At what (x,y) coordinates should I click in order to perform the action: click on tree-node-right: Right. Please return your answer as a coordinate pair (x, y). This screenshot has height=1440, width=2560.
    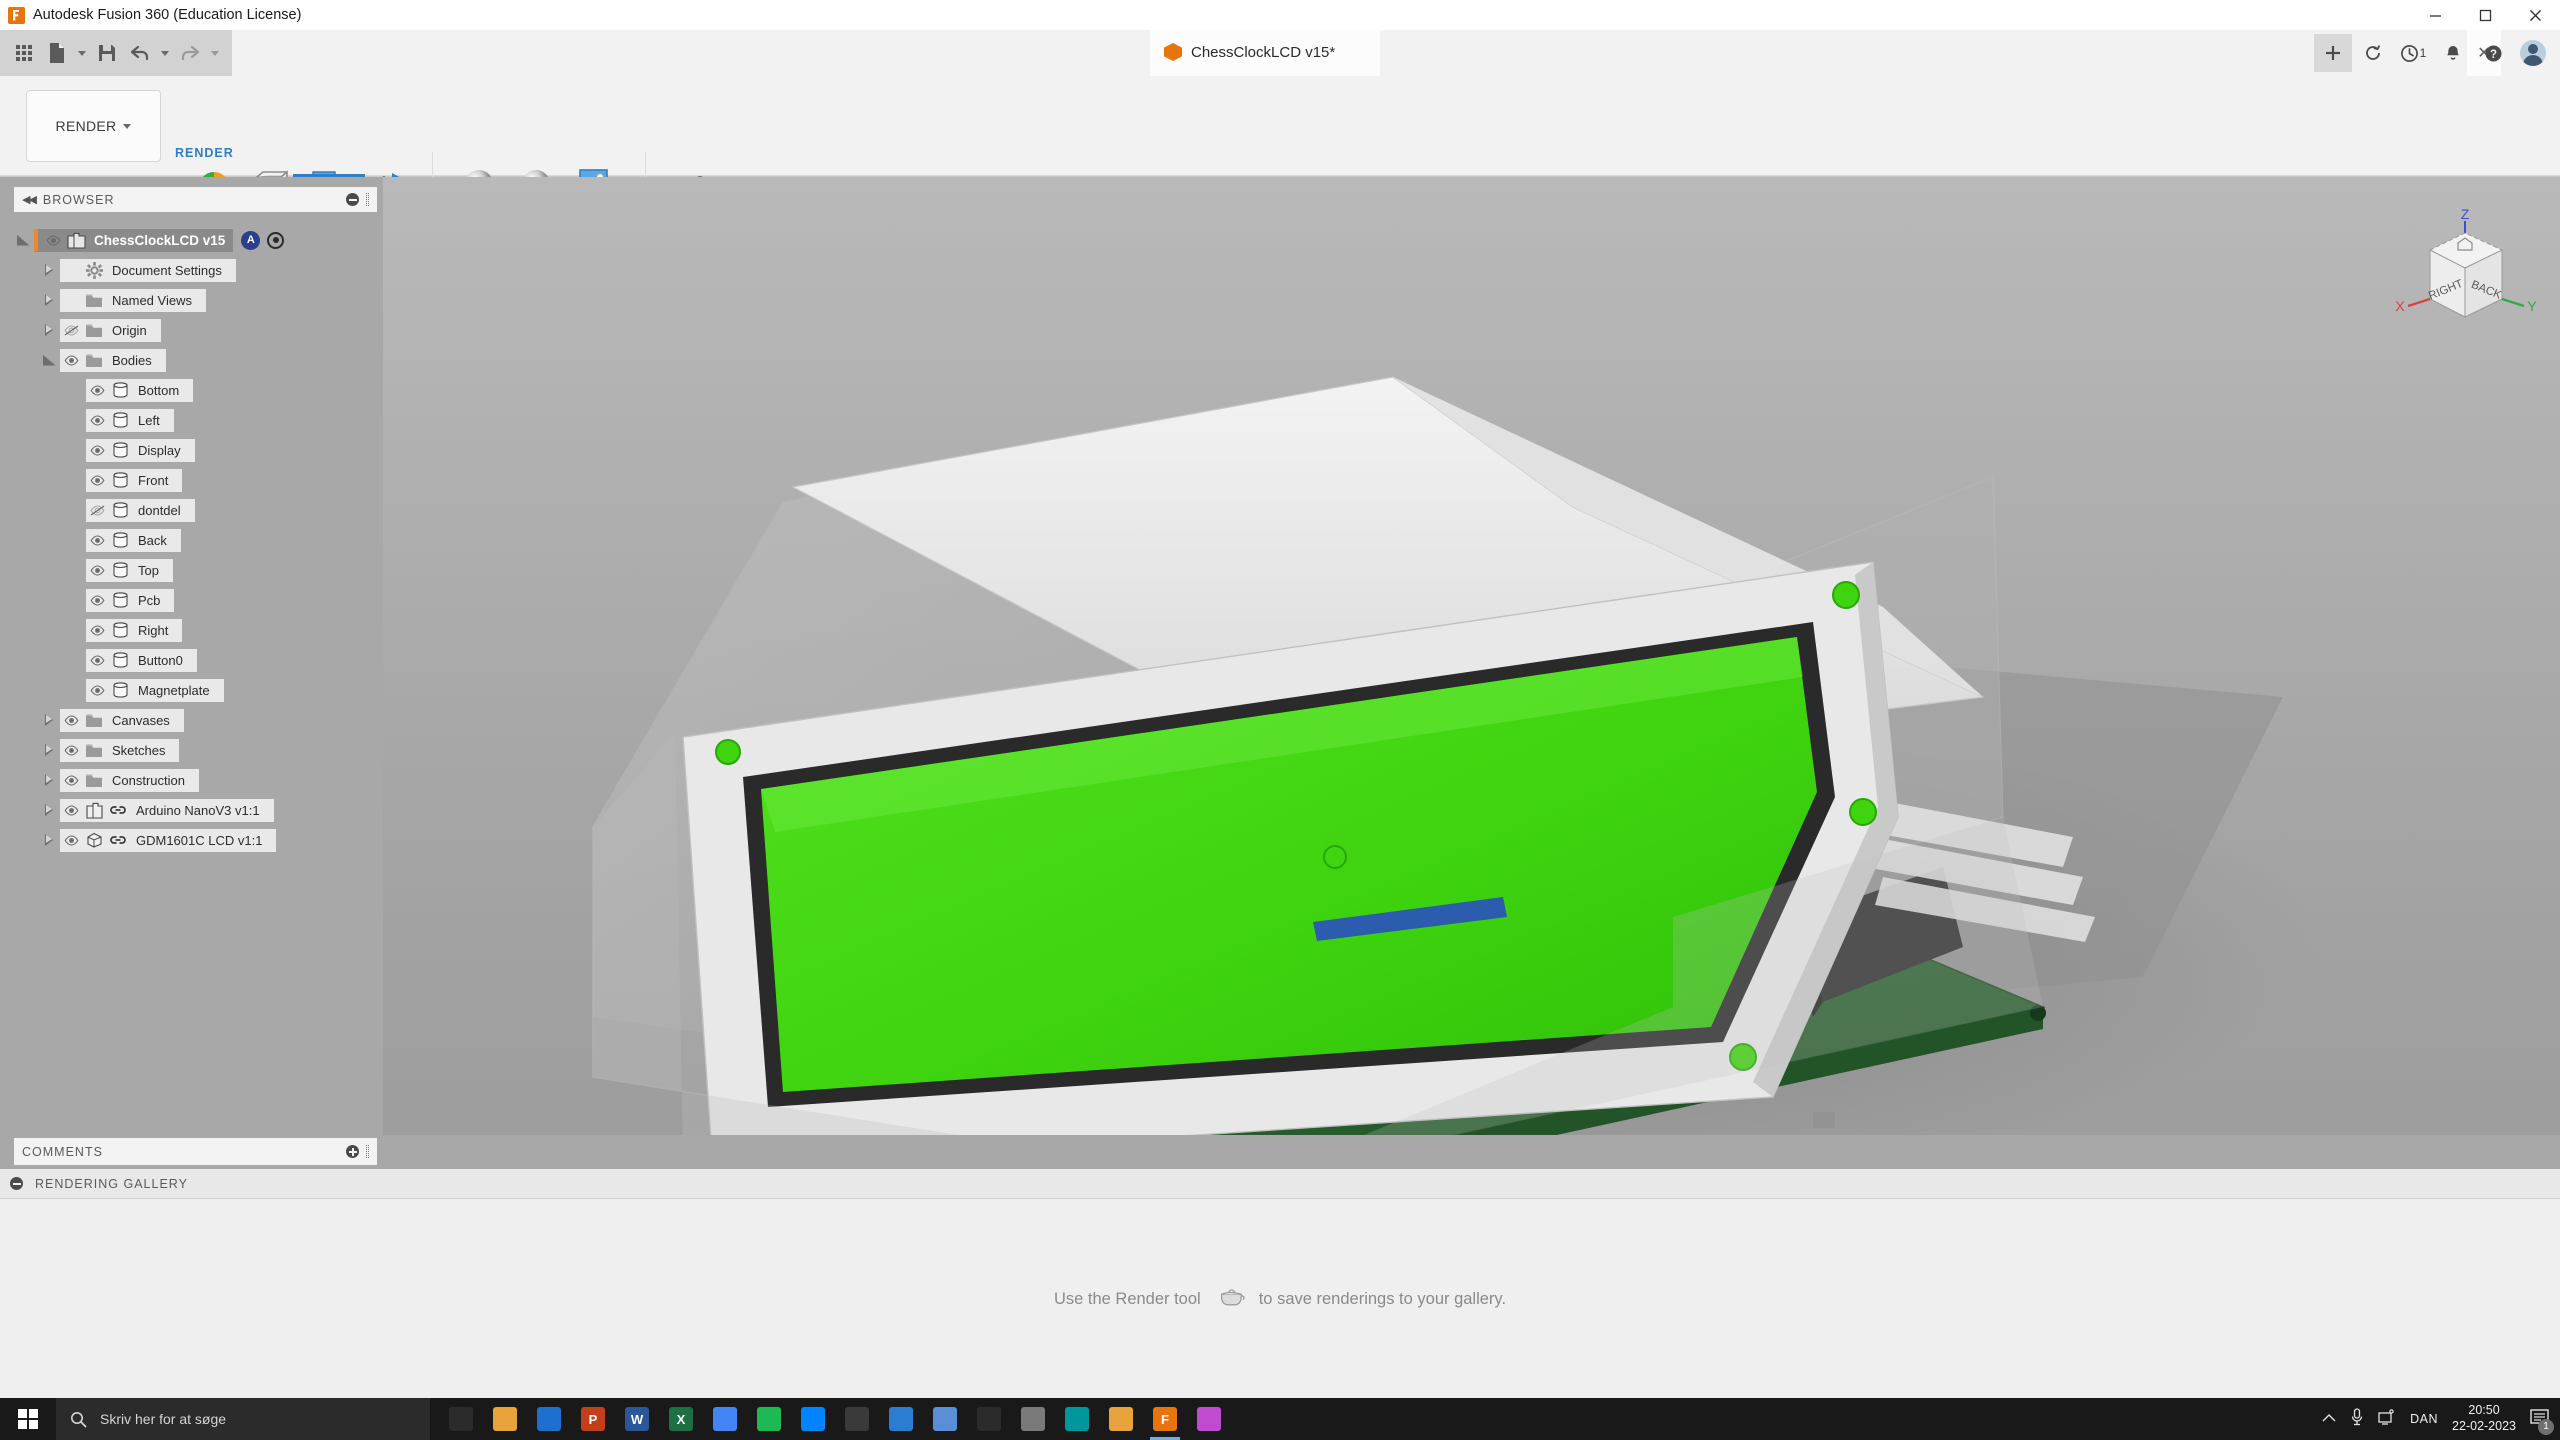
    Looking at the image, I should click on (191, 630).